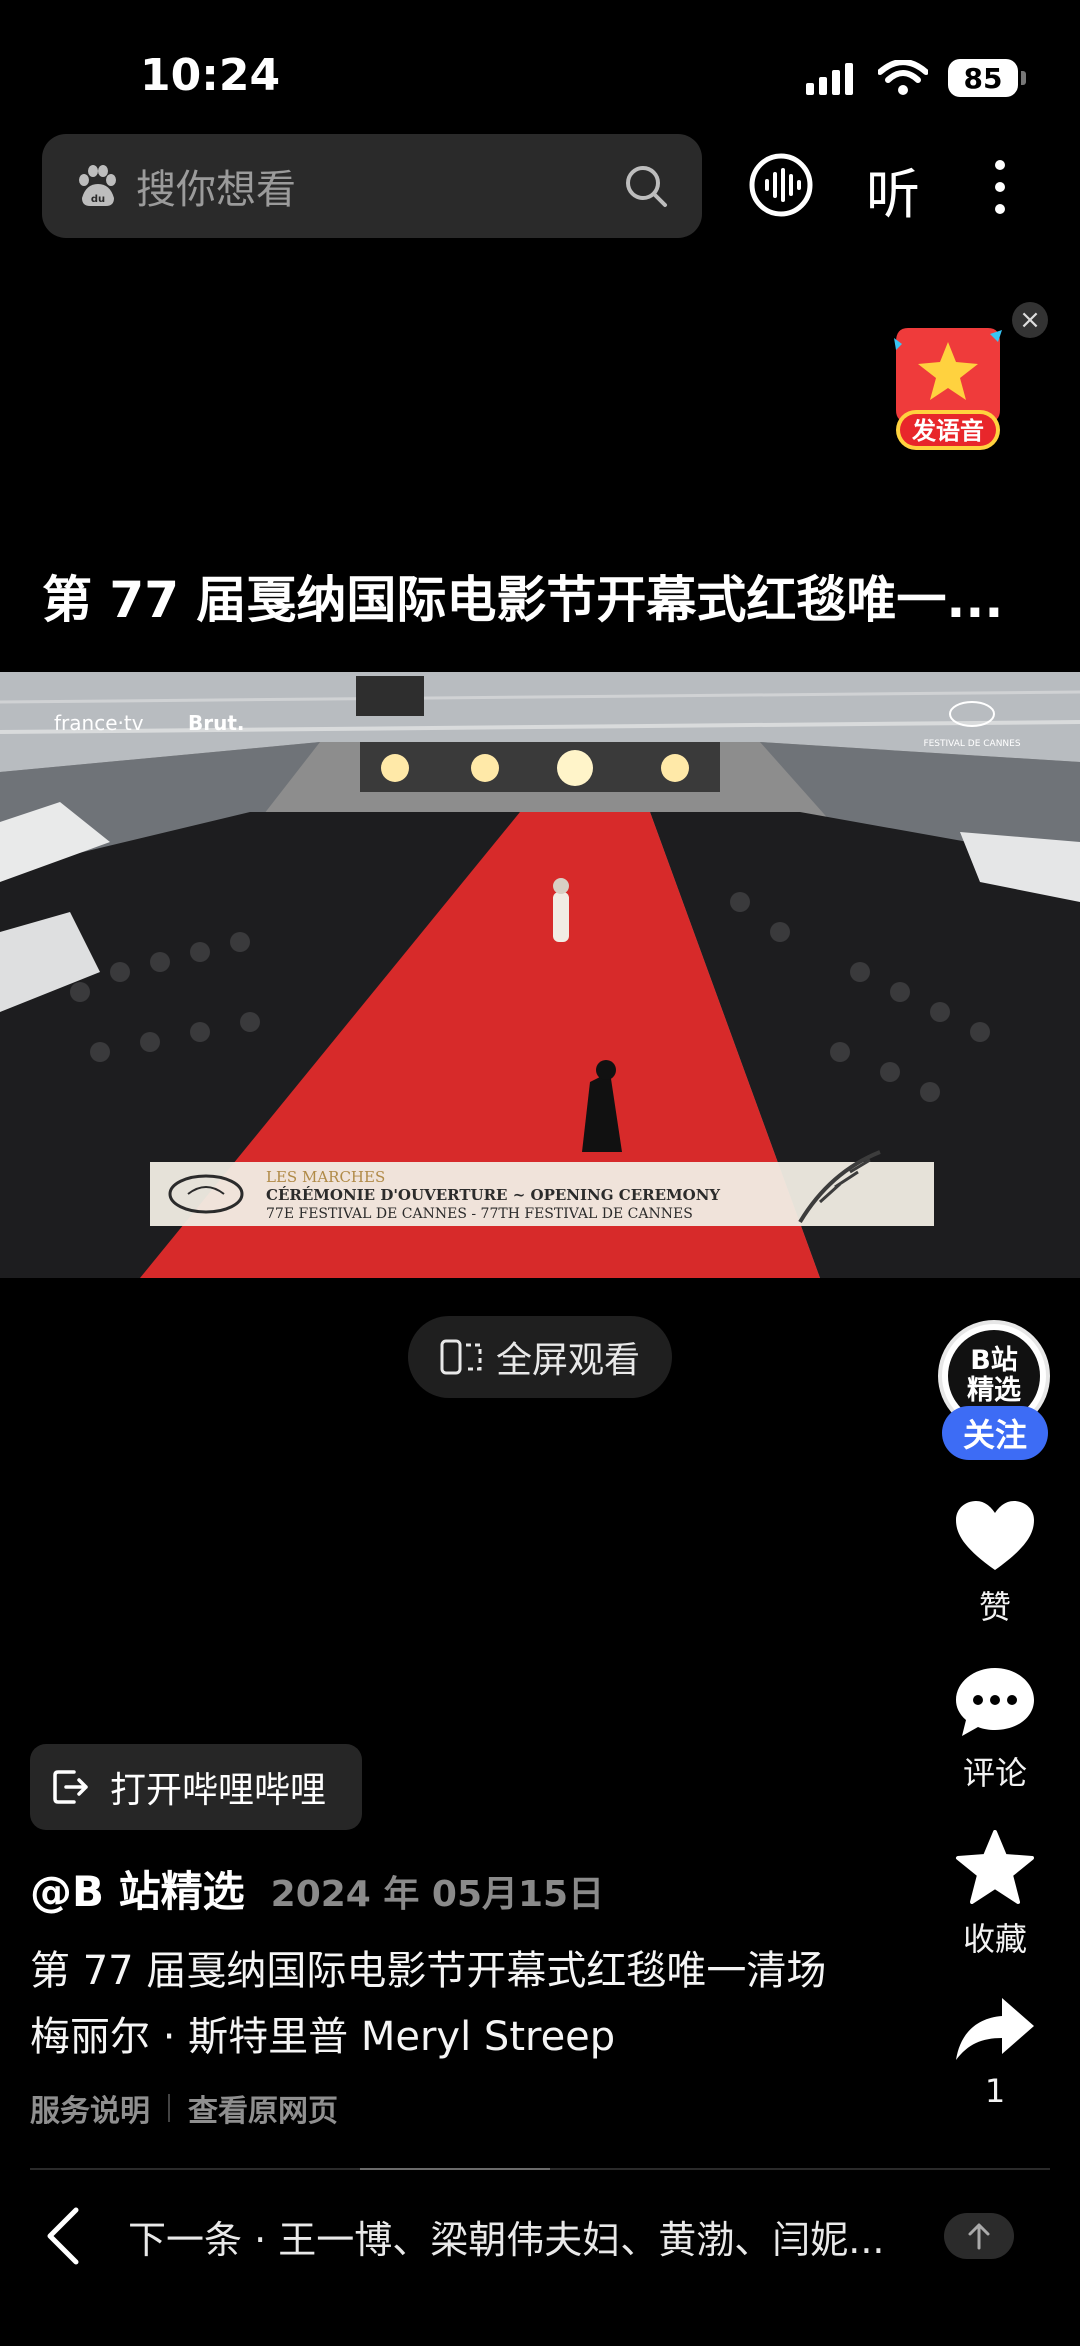  Describe the element at coordinates (829, 79) in the screenshot. I see `cellular-signal-icon` at that location.